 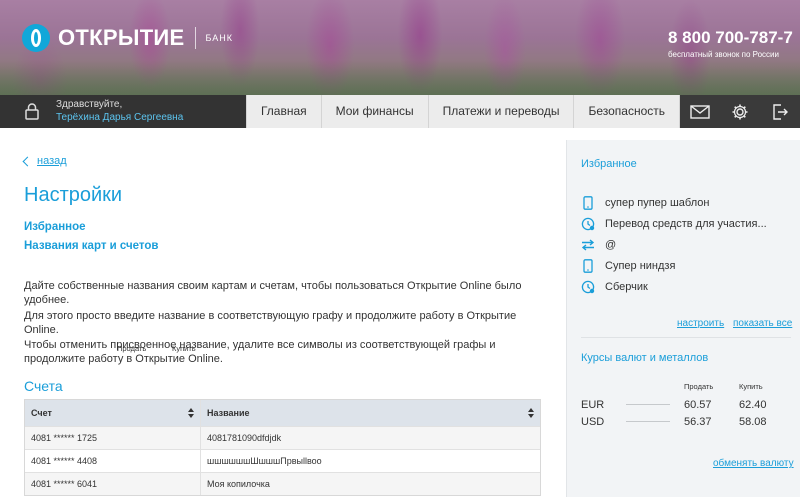 What do you see at coordinates (593, 404) in the screenshot?
I see `rate-currency: EUR` at bounding box center [593, 404].